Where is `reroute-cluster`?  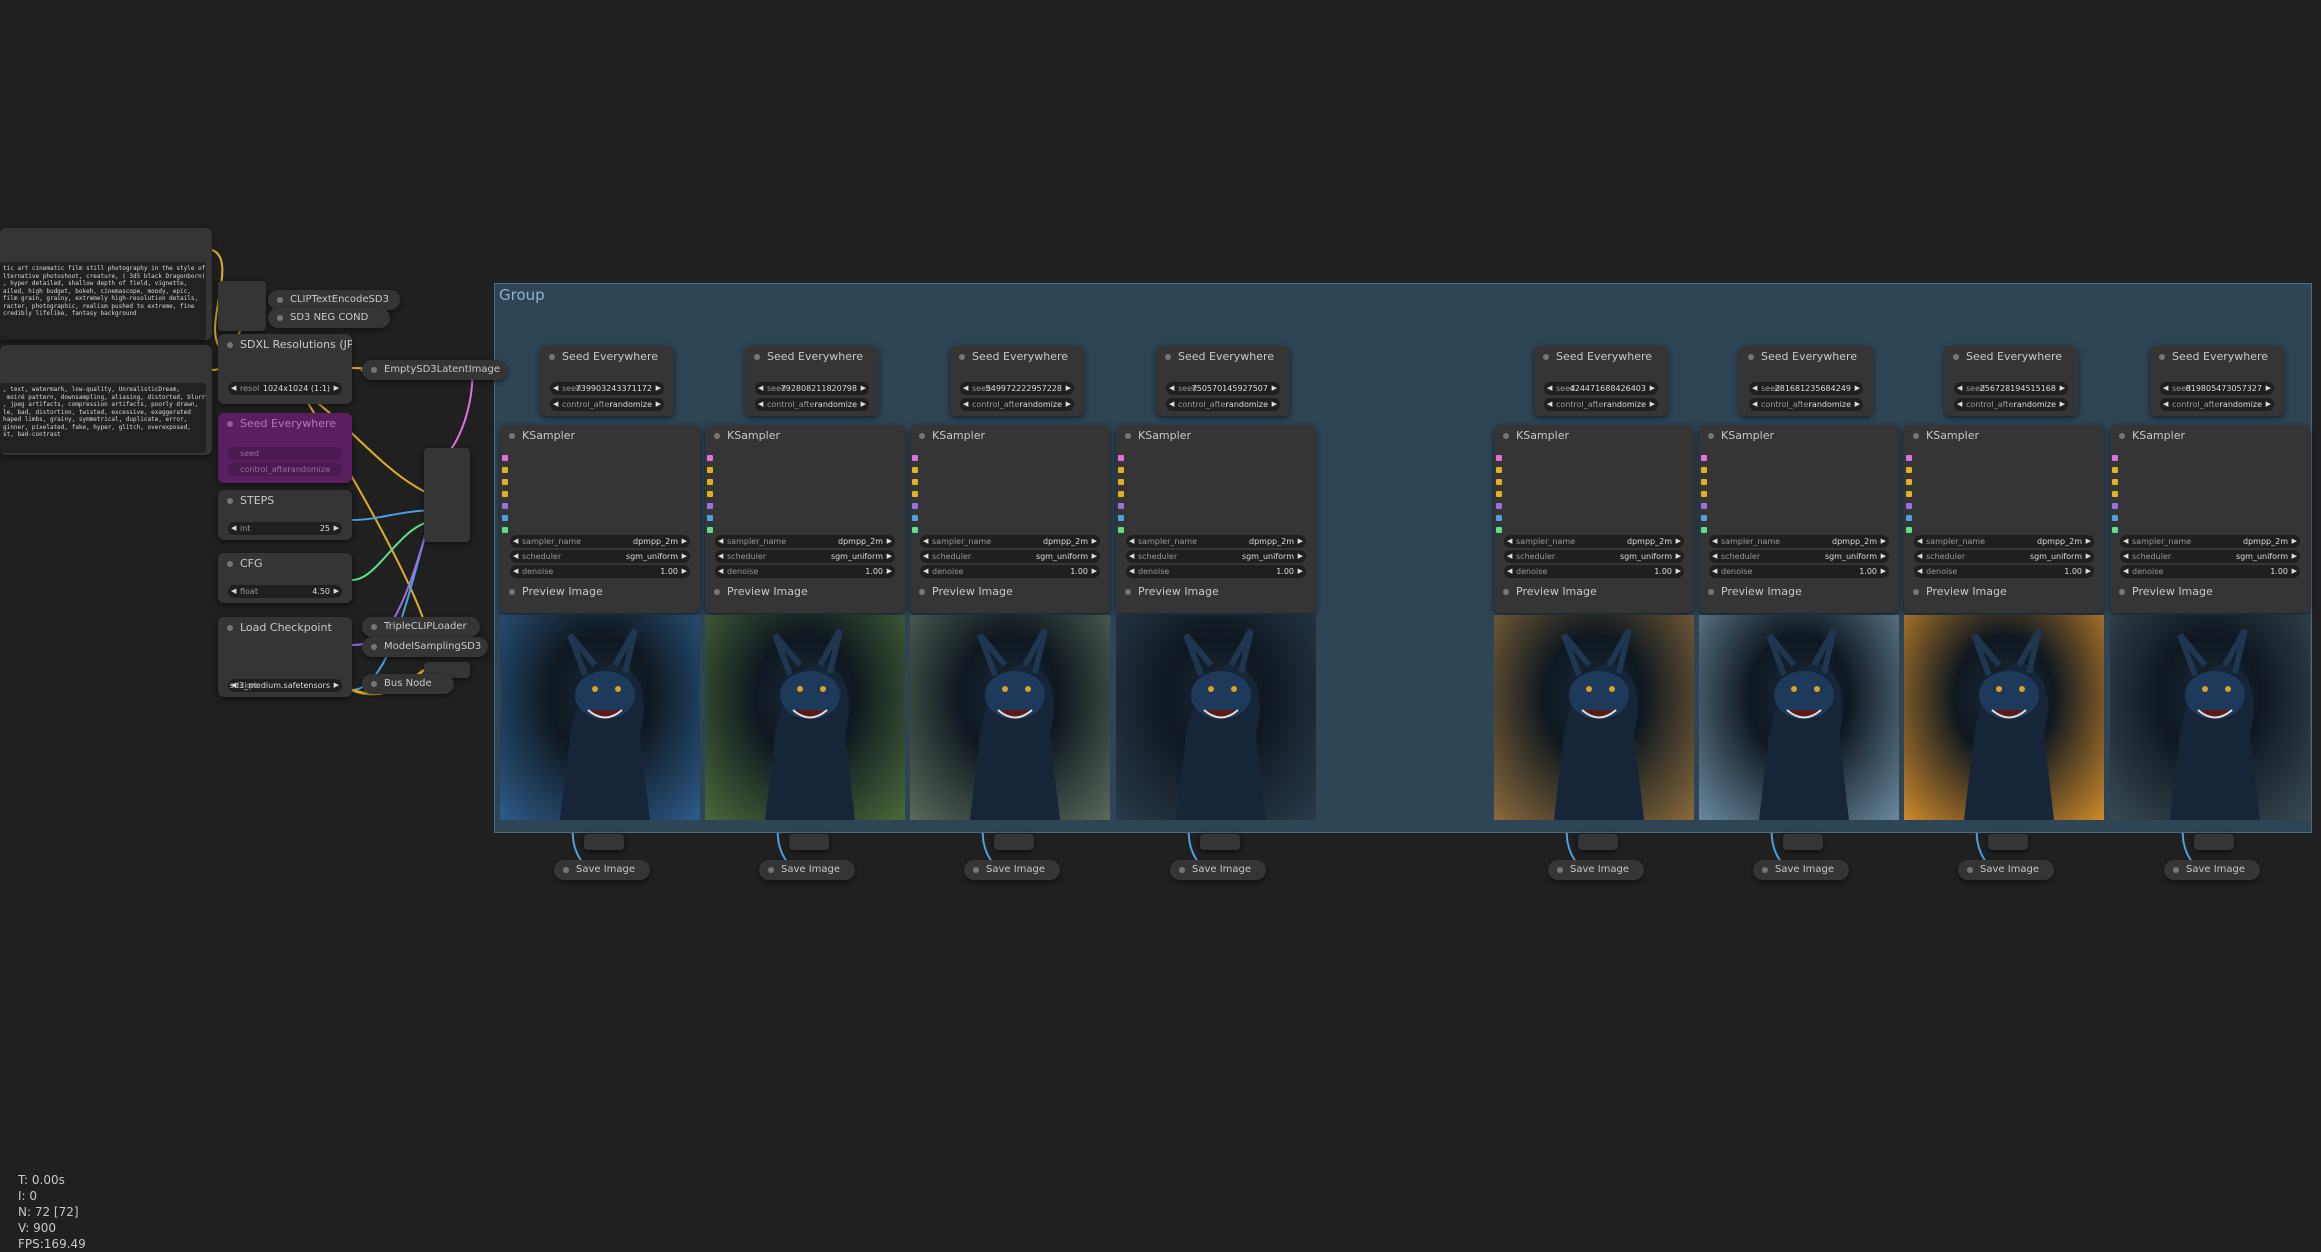 reroute-cluster is located at coordinates (242, 306).